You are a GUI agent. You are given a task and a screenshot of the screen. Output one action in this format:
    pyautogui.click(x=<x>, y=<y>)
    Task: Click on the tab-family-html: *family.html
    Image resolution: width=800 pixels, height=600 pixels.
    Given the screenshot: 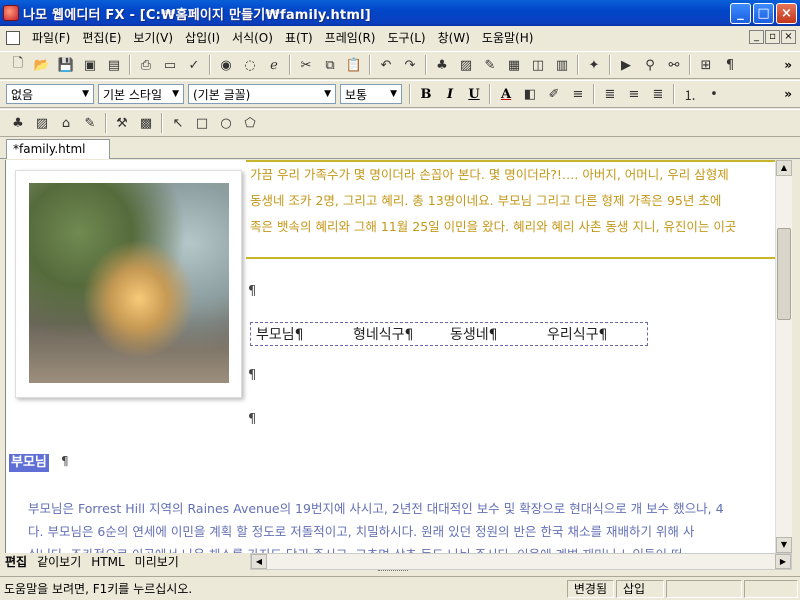 What is the action you would take?
    pyautogui.click(x=58, y=149)
    